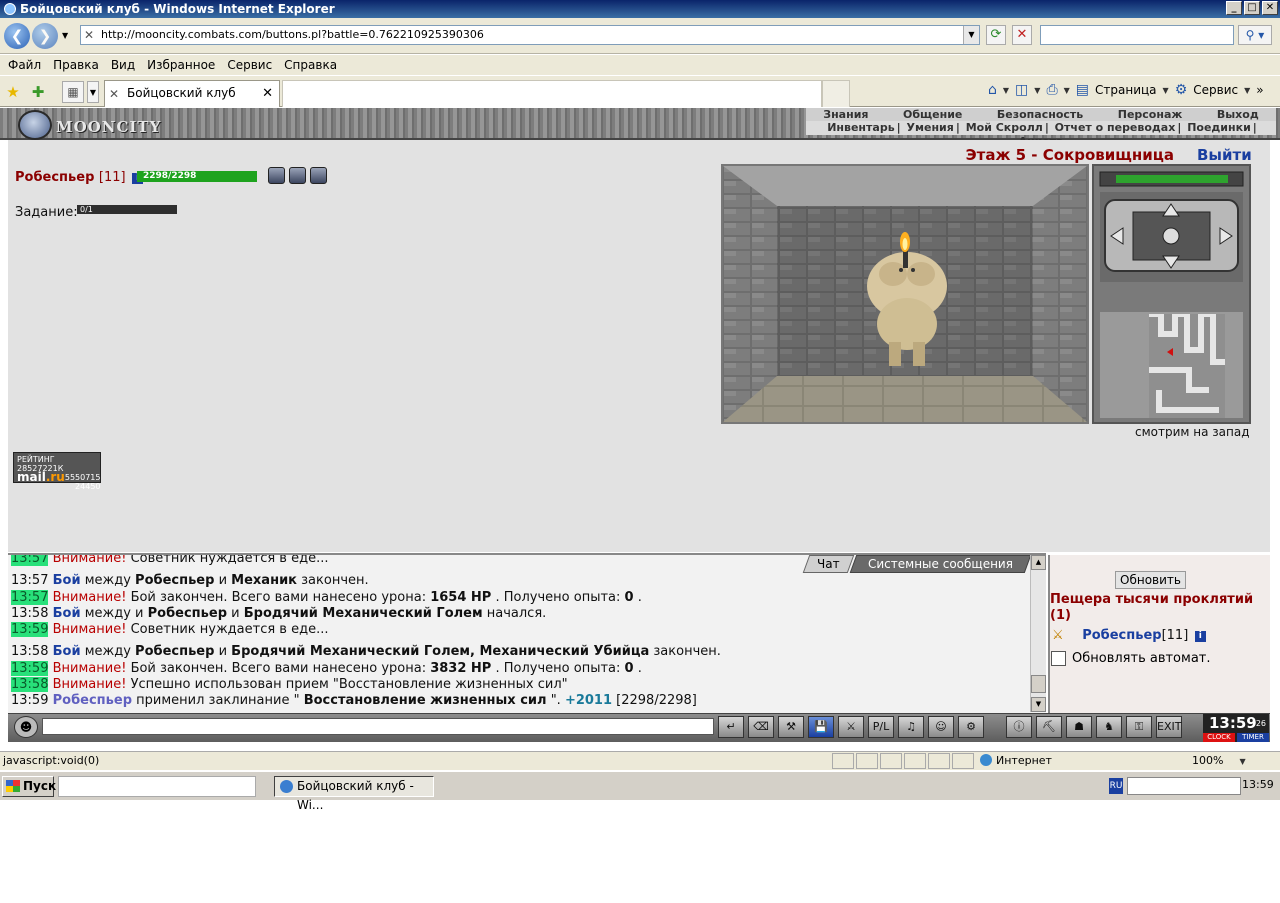  Describe the element at coordinates (1058, 658) in the screenshot. I see `auto-refresh-checkbox` at that location.